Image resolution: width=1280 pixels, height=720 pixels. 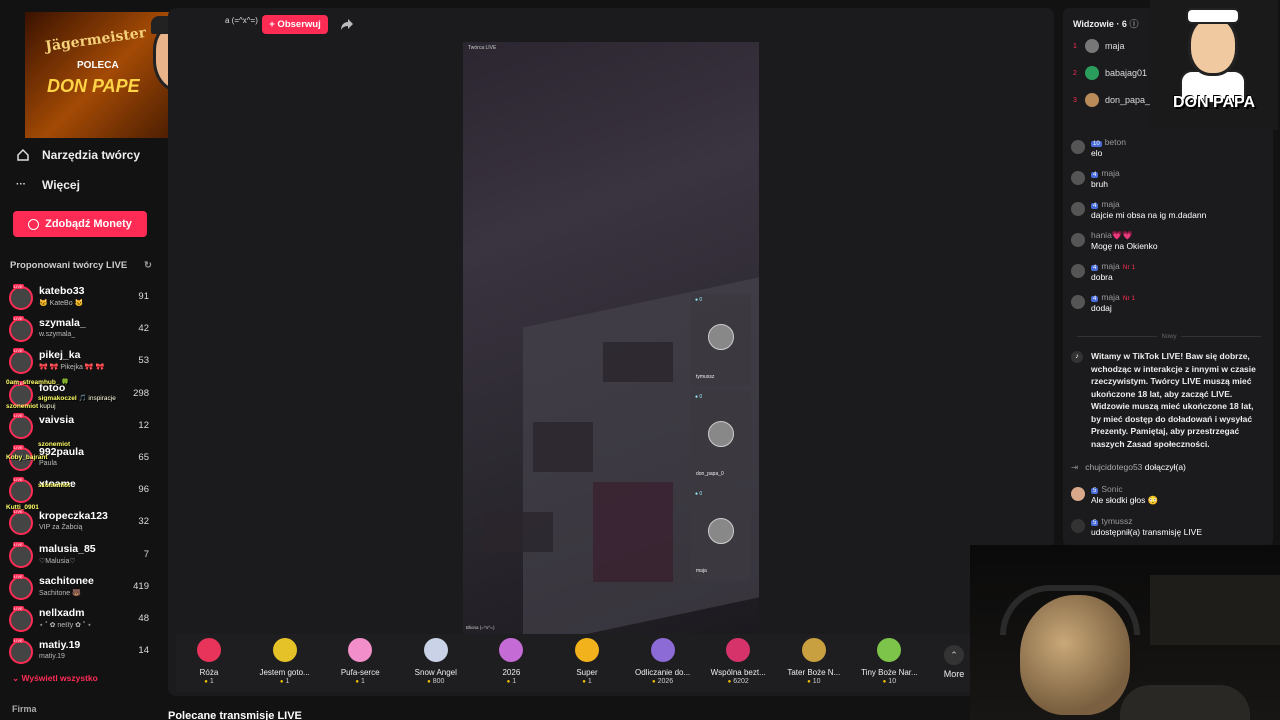 I want to click on creator-row: LIVE kropeczka123 VIP za Żabcią 32, so click(x=80, y=522).